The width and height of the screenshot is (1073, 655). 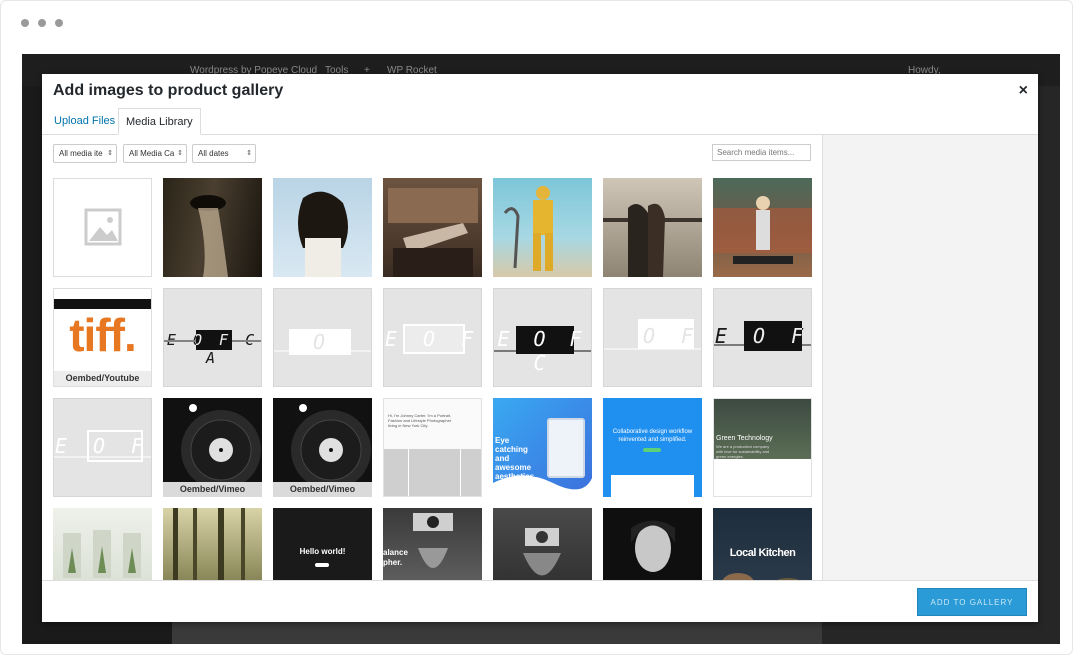 I want to click on wave-shape, so click(x=542, y=486).